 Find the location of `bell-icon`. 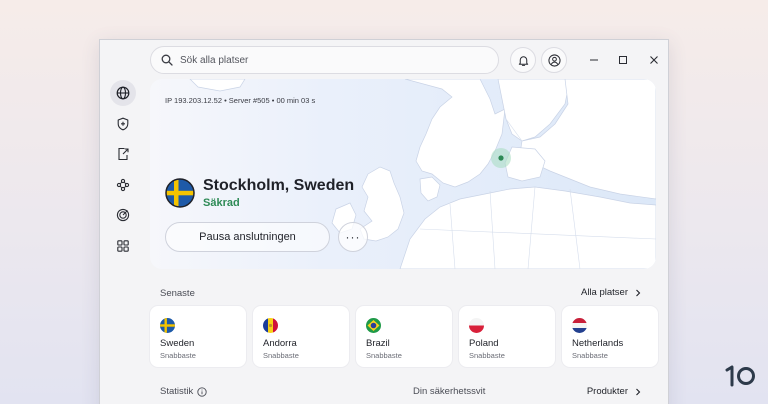

bell-icon is located at coordinates (523, 60).